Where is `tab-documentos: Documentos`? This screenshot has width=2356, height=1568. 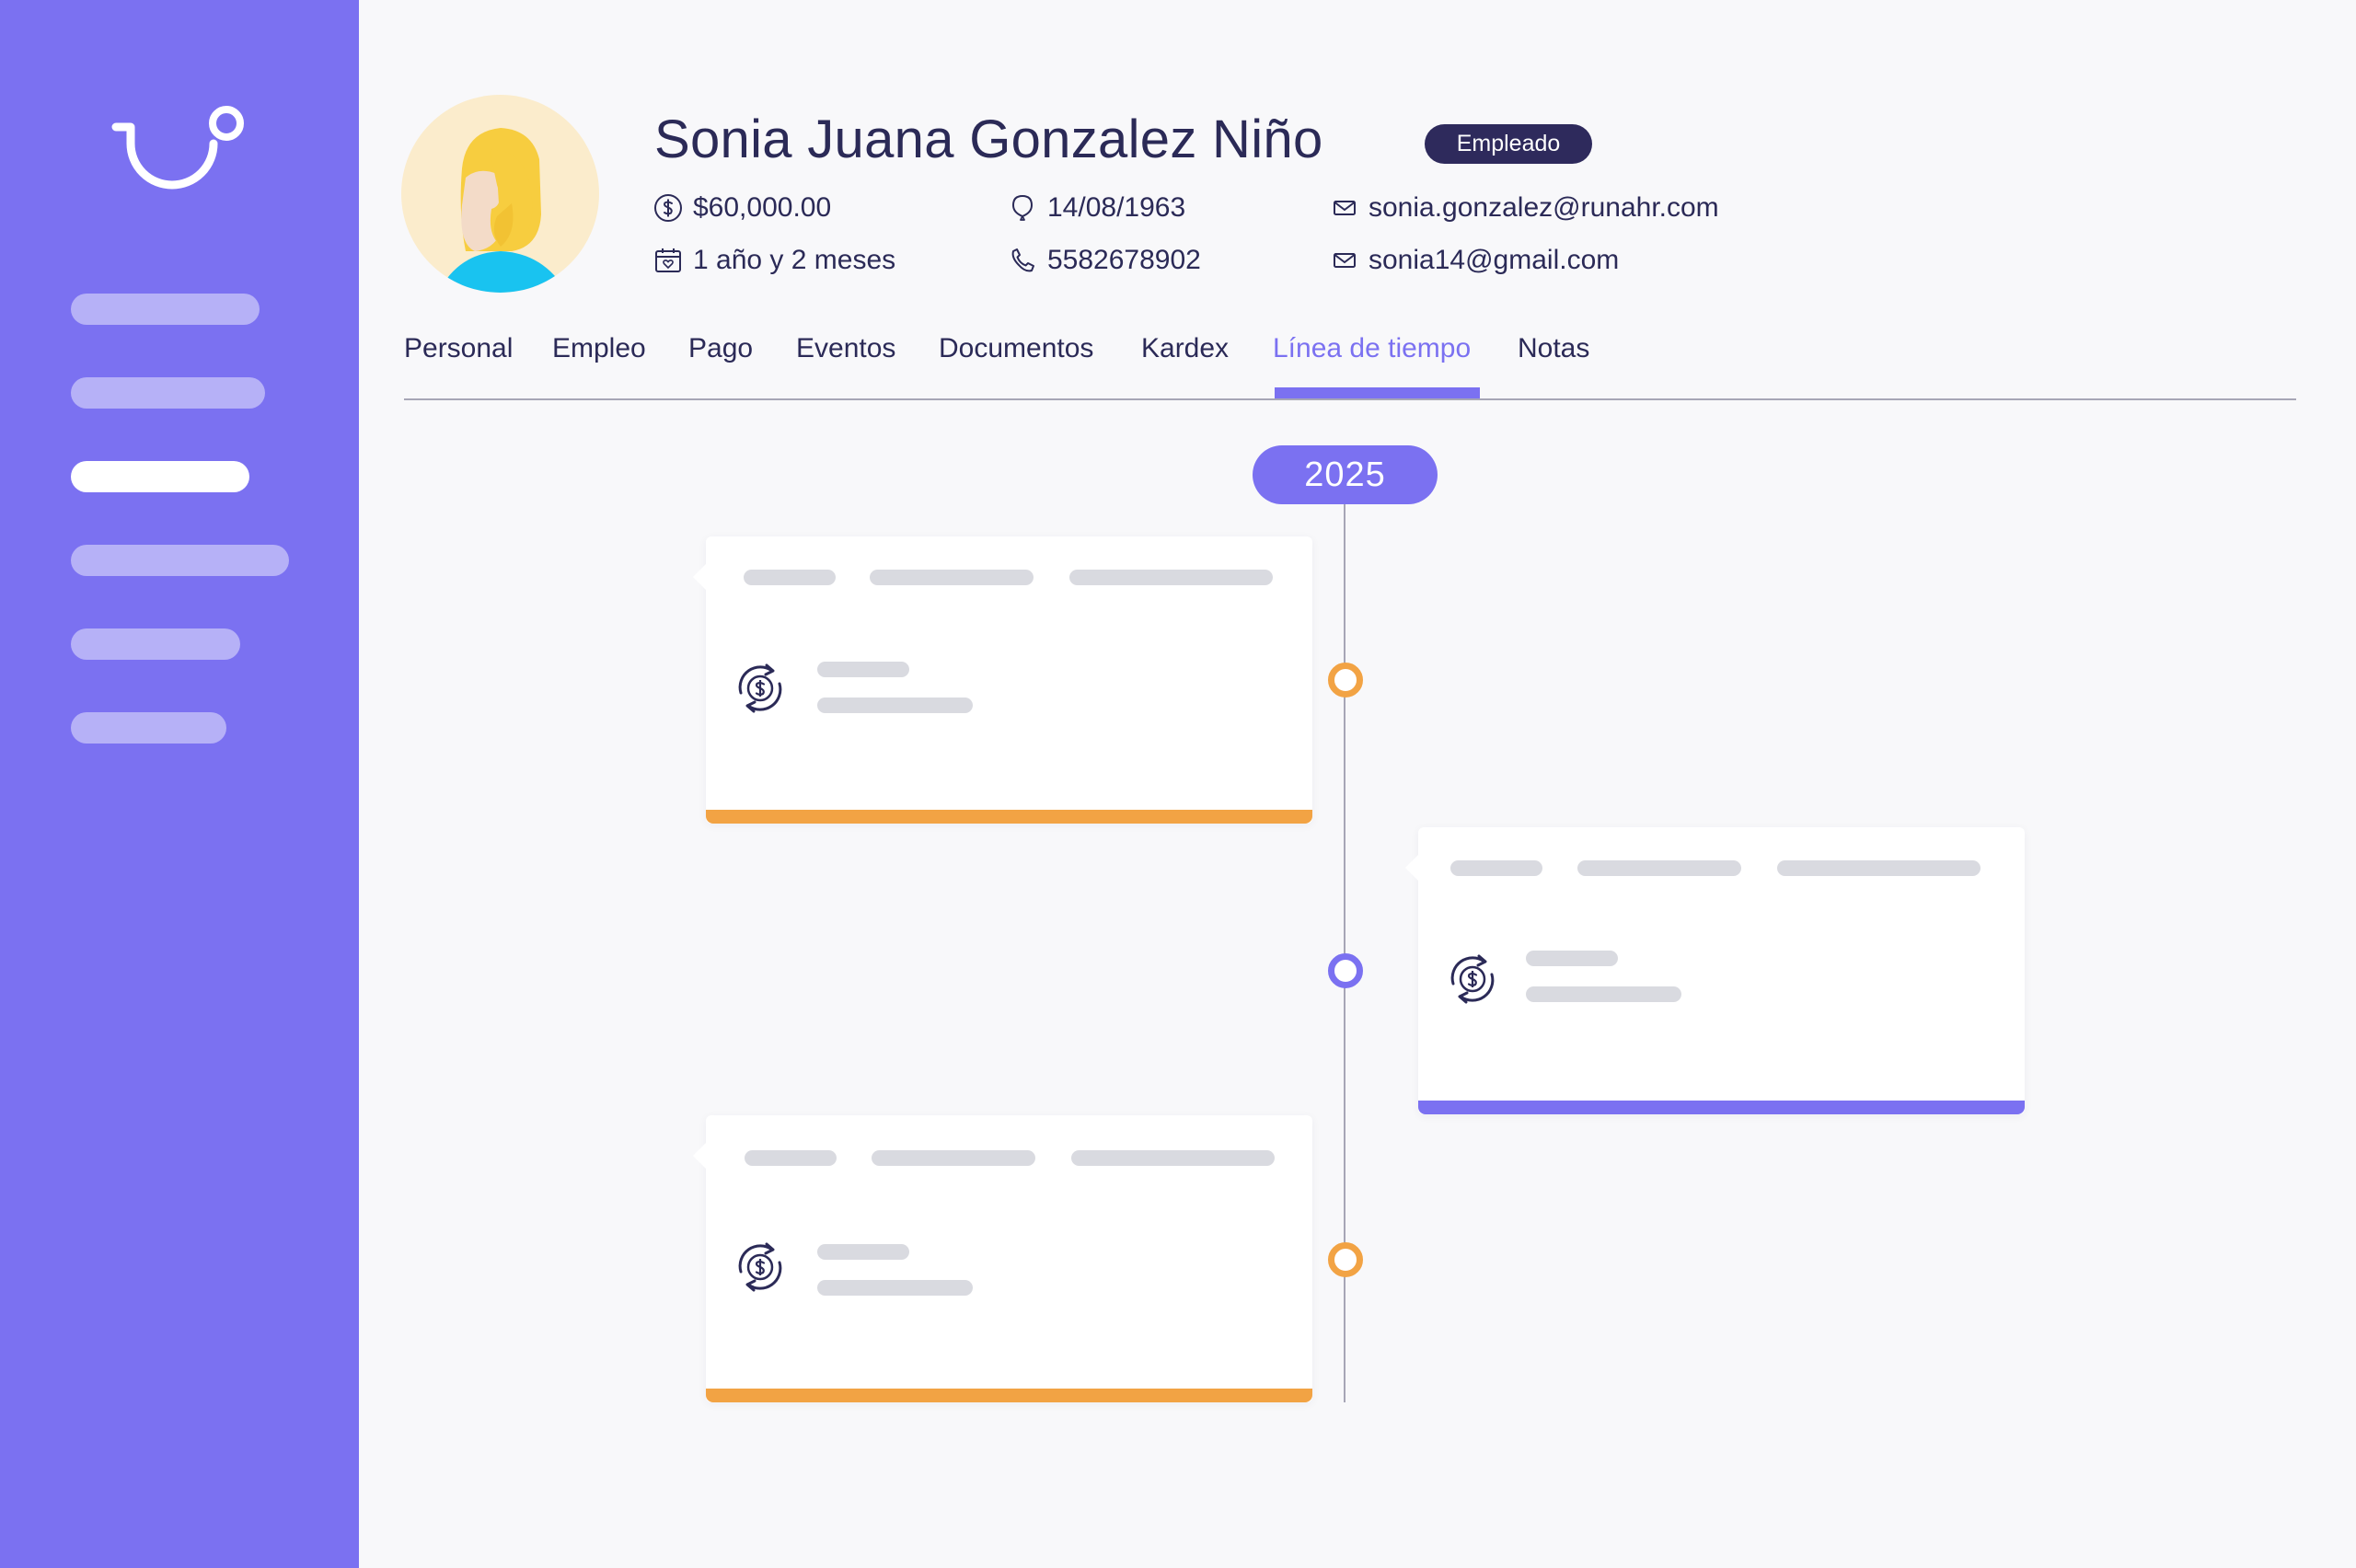 tab-documentos: Documentos is located at coordinates (1016, 348).